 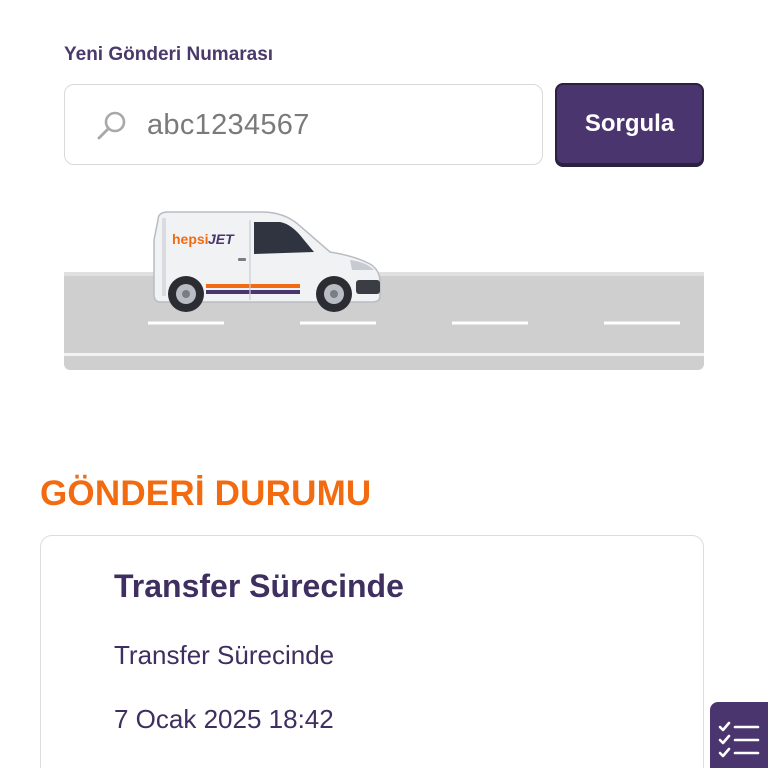 I want to click on hepsijet-van: hepsi JET, so click(x=267, y=261).